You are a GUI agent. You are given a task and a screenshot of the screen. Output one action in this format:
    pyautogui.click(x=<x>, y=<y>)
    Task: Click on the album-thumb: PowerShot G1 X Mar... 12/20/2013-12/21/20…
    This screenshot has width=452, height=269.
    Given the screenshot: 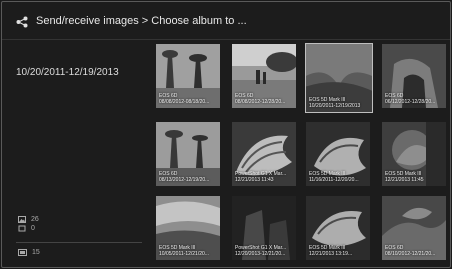 What is the action you would take?
    pyautogui.click(x=264, y=228)
    